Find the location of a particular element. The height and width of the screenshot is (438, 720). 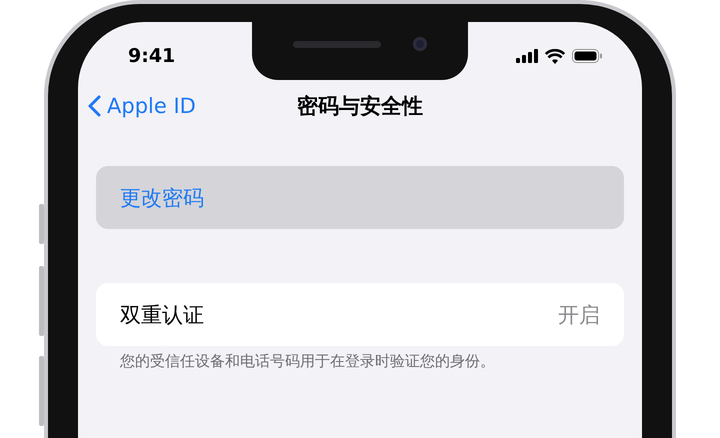

signal-icon is located at coordinates (527, 56).